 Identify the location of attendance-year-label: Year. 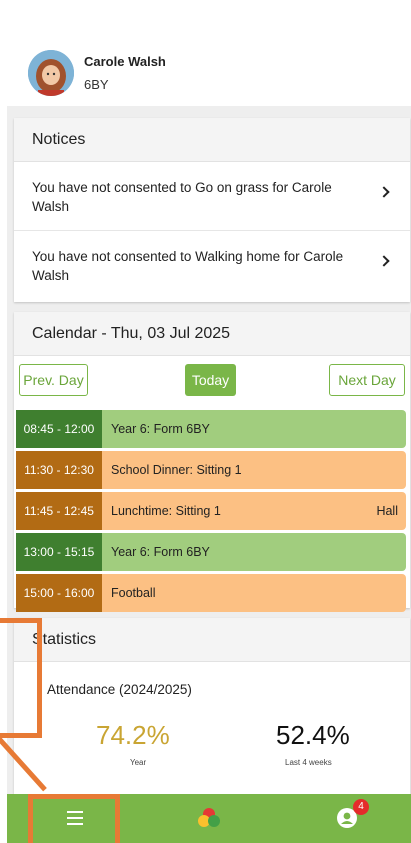
(138, 762).